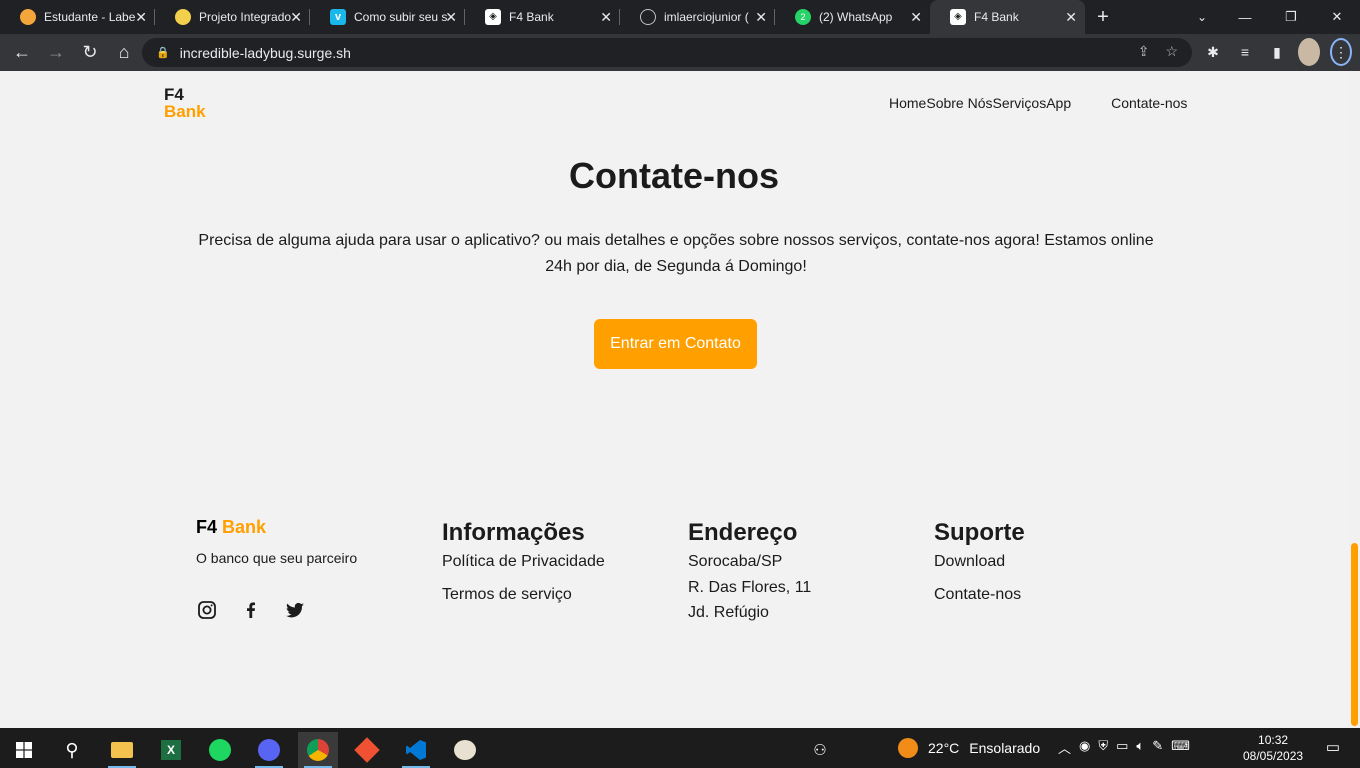  I want to click on url-text: incredible-ladybug.surge.sh, so click(265, 53).